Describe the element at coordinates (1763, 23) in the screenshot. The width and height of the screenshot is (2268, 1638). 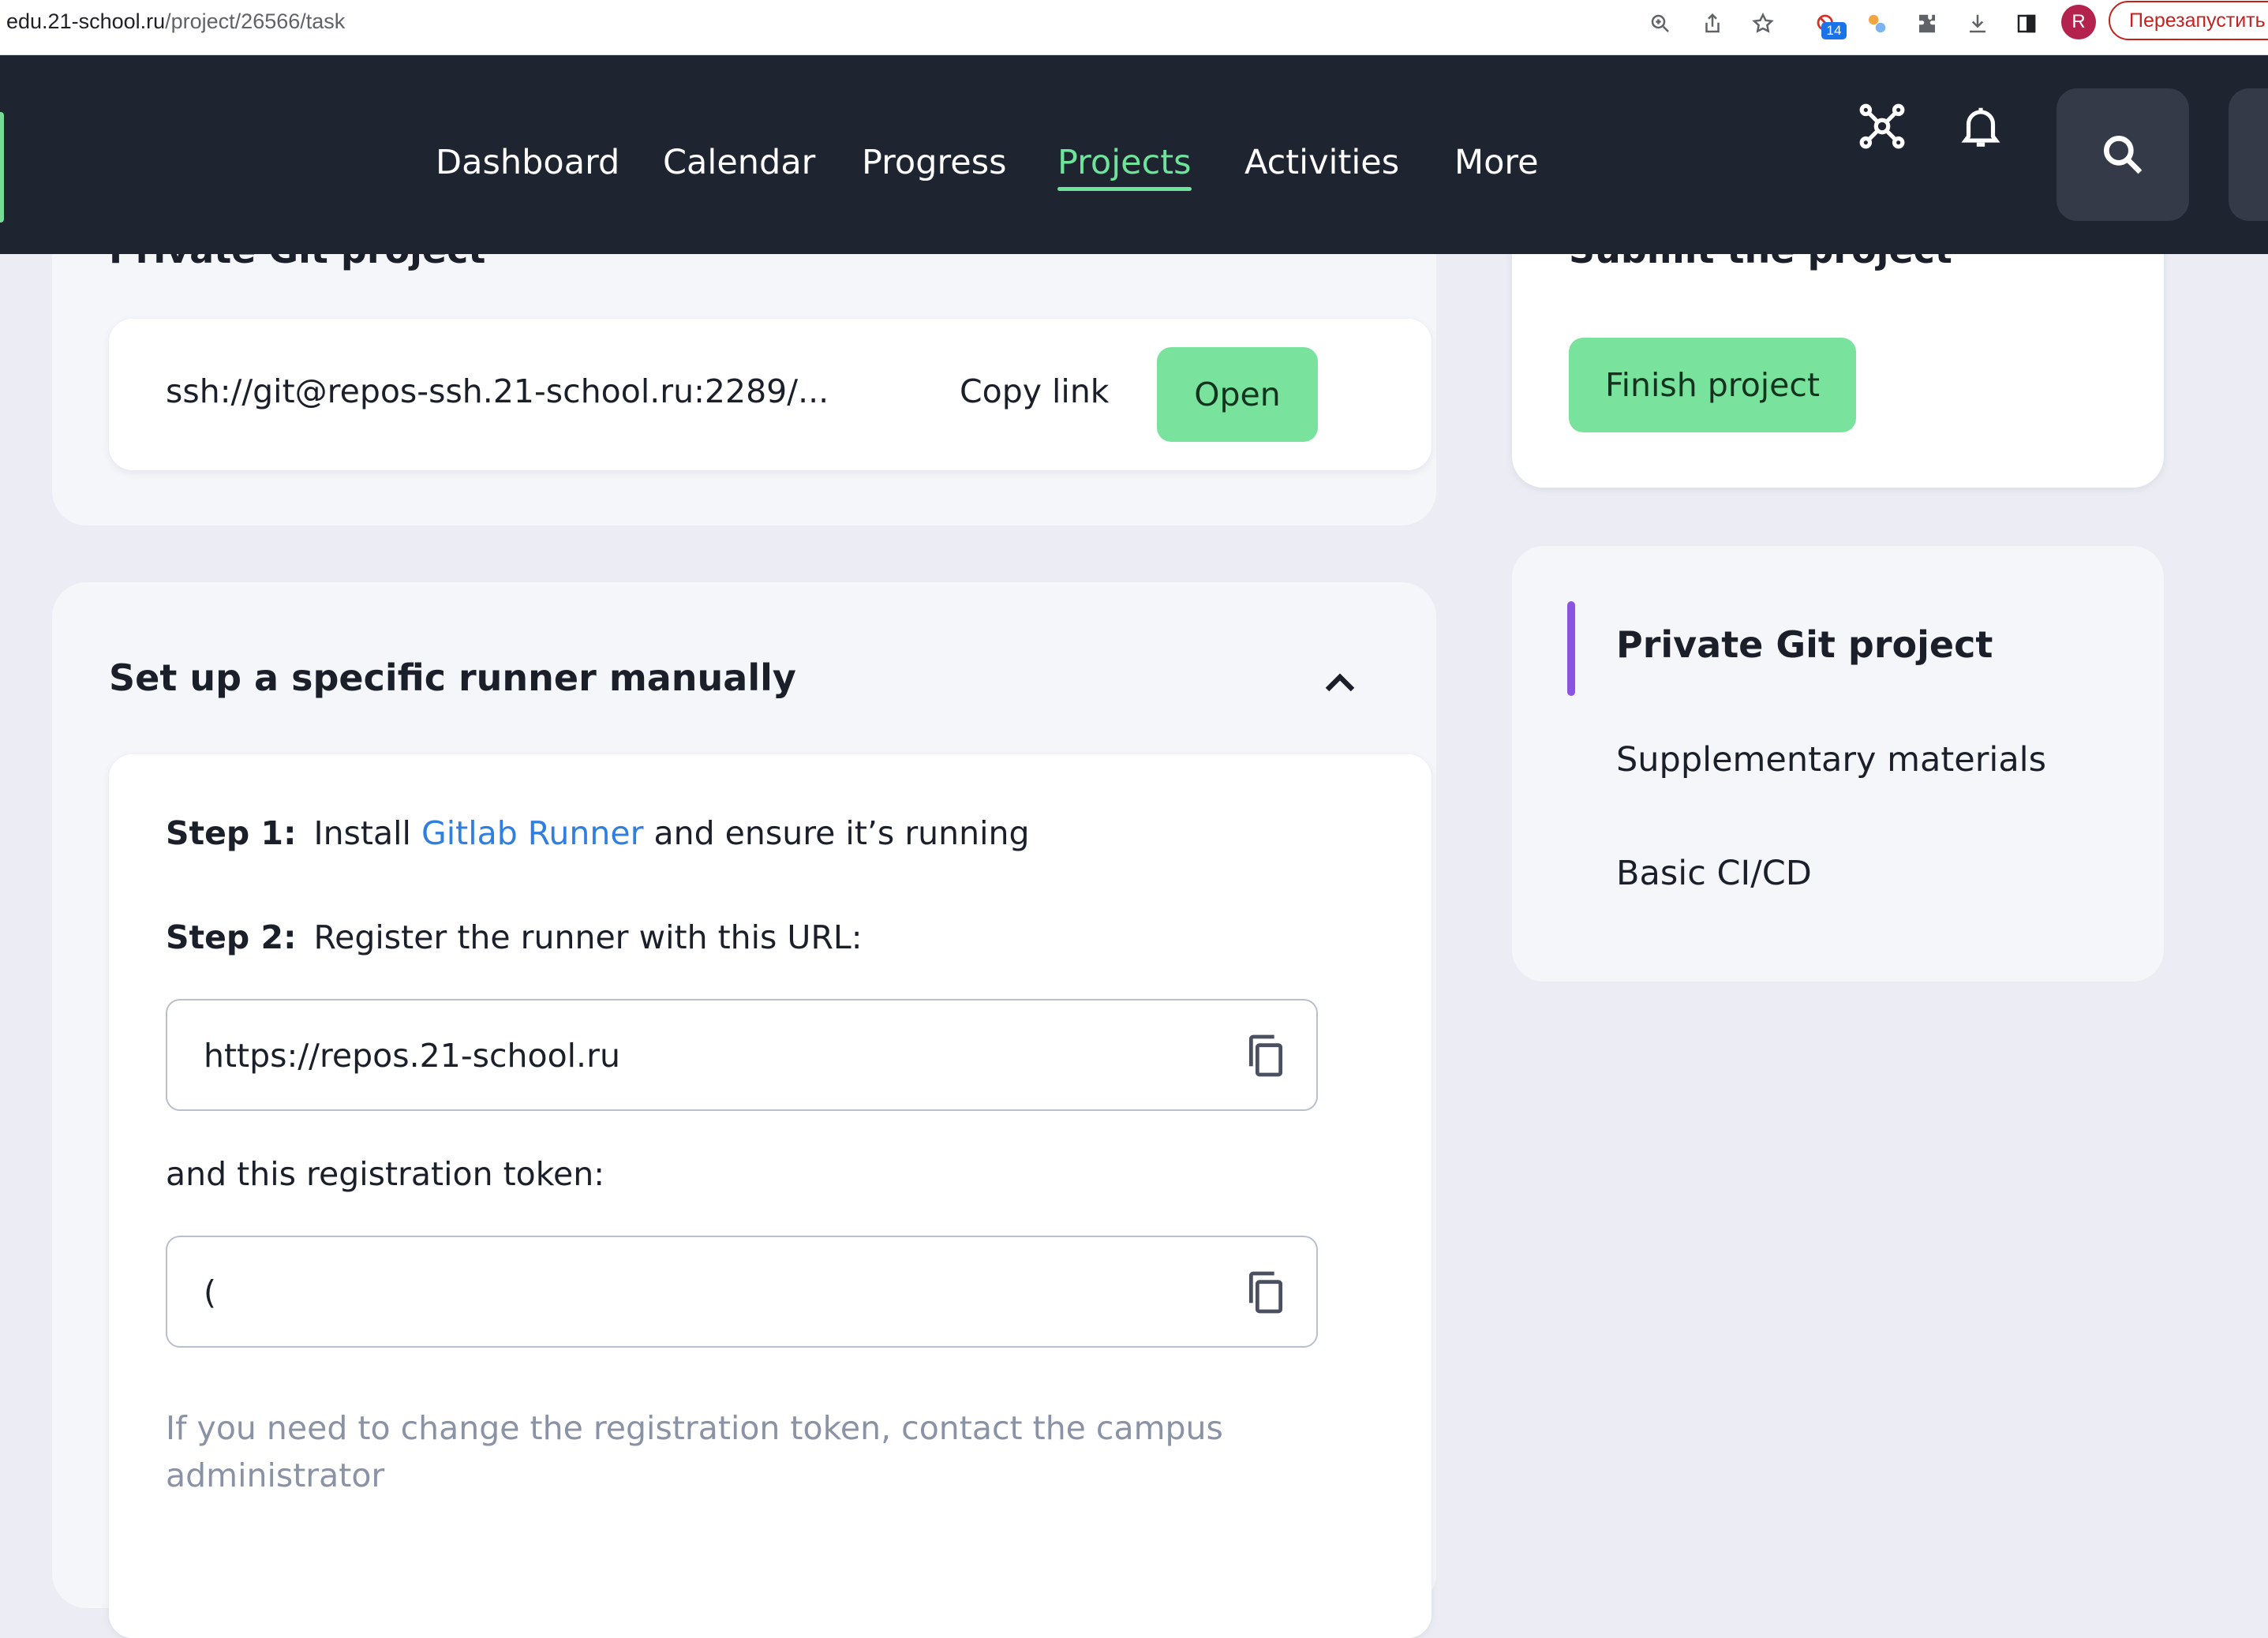
I see `bookmark-star-icon` at that location.